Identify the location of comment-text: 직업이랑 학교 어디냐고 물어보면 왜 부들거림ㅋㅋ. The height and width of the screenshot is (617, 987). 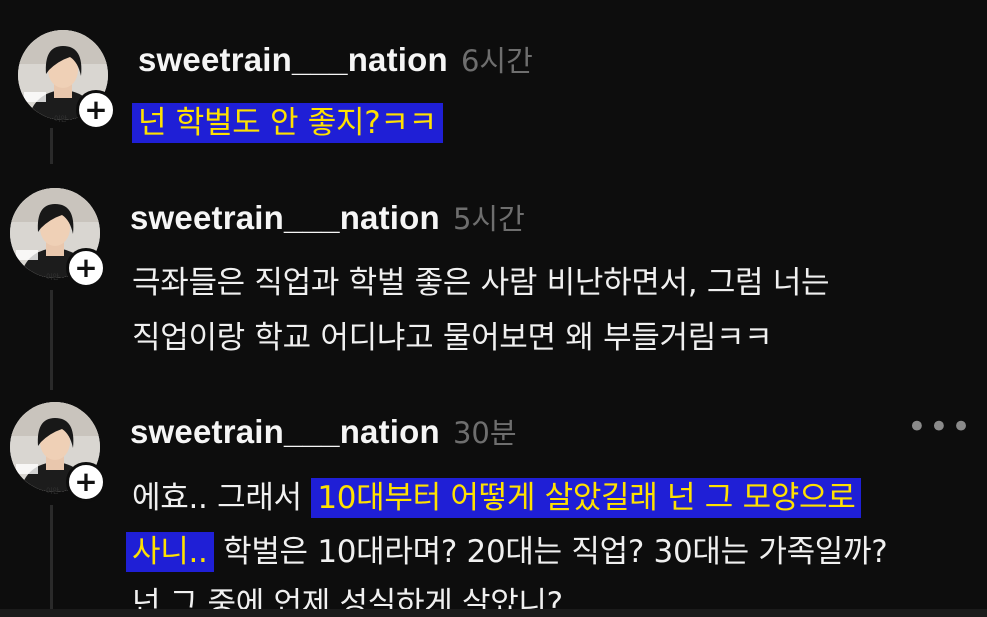
(452, 338).